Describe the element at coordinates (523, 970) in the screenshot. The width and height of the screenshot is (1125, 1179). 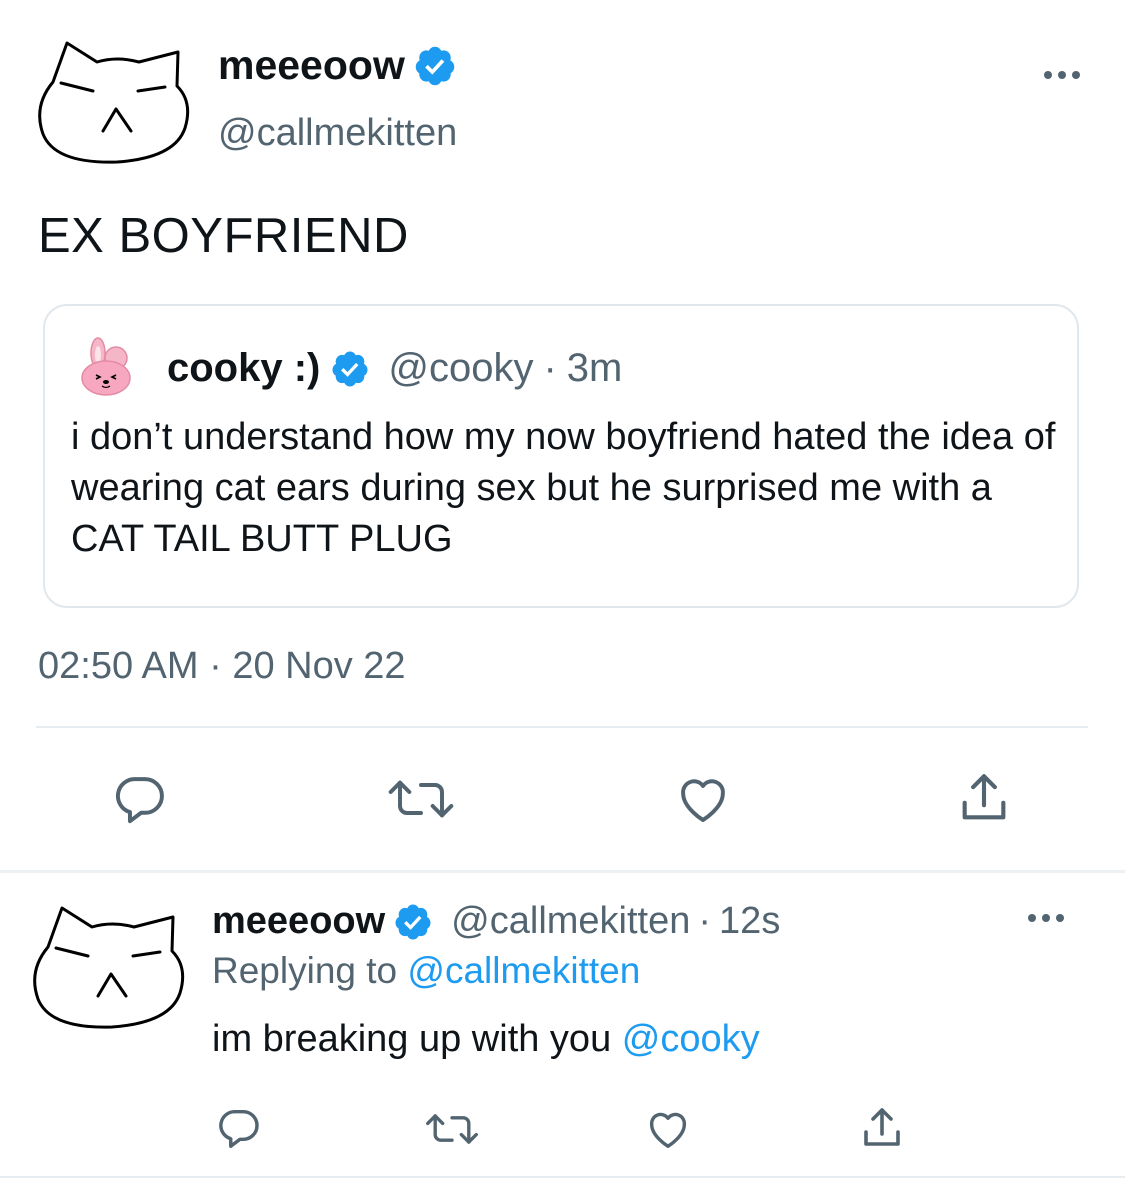
I see `replying-to-handle: @callmekitten` at that location.